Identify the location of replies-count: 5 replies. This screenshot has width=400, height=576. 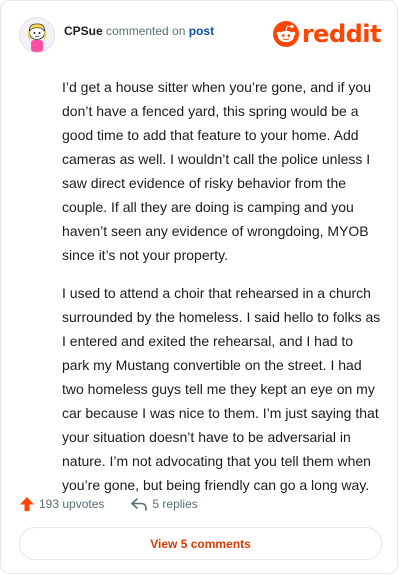
(175, 504).